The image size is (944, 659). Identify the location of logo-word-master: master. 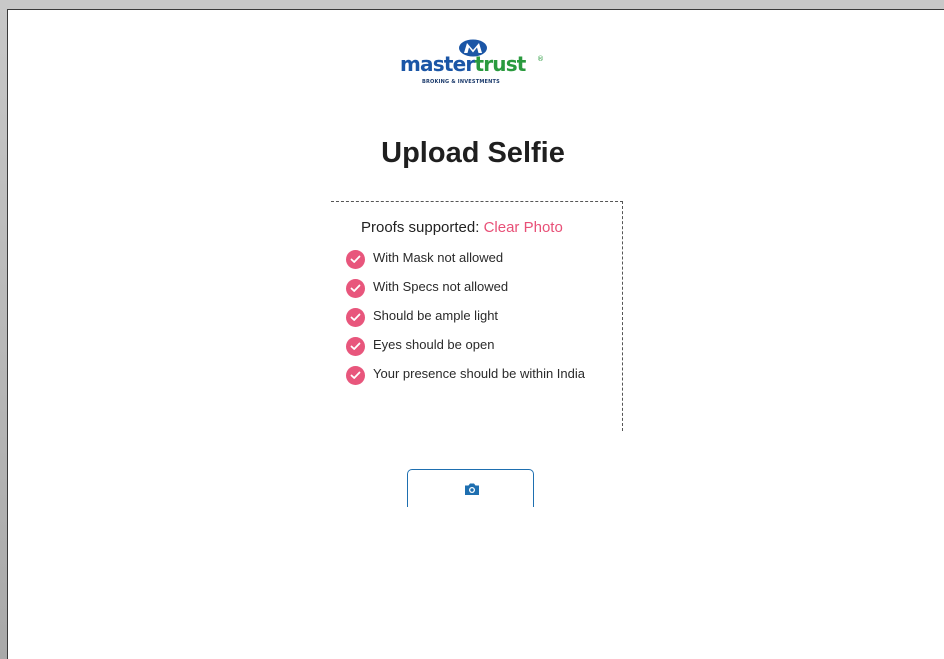
(437, 64).